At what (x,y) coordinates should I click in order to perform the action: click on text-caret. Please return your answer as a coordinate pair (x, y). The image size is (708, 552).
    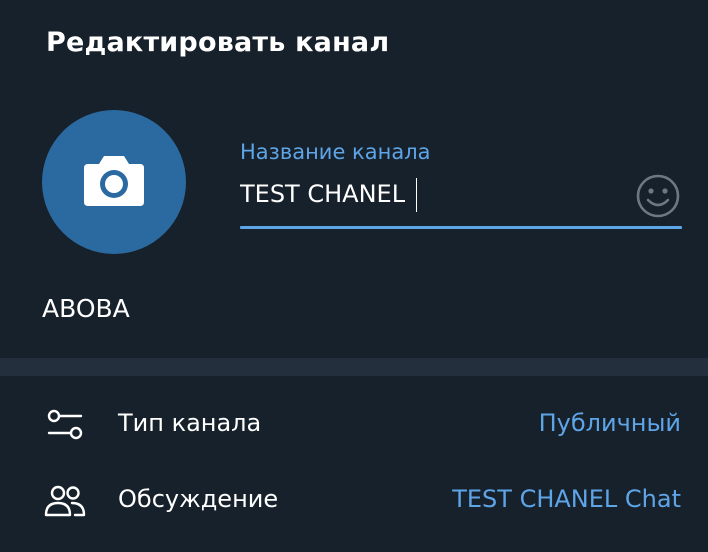
    Looking at the image, I should click on (416, 195).